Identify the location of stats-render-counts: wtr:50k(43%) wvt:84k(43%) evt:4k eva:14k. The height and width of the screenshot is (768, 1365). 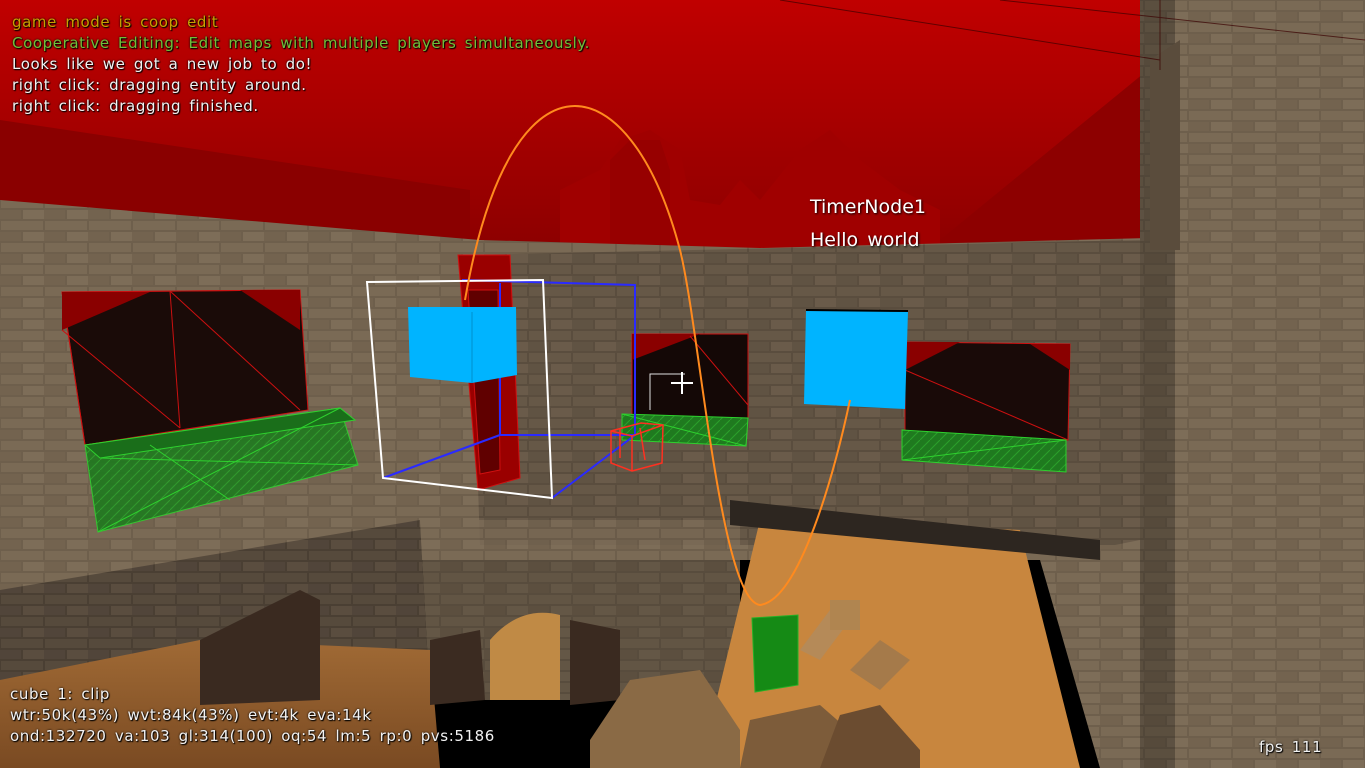
(191, 715).